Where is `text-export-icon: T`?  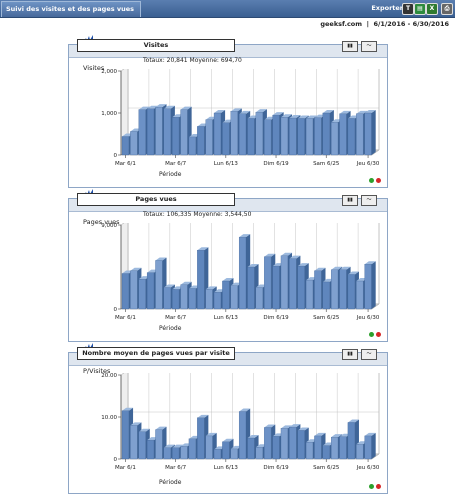
text-export-icon: T is located at coordinates (408, 9).